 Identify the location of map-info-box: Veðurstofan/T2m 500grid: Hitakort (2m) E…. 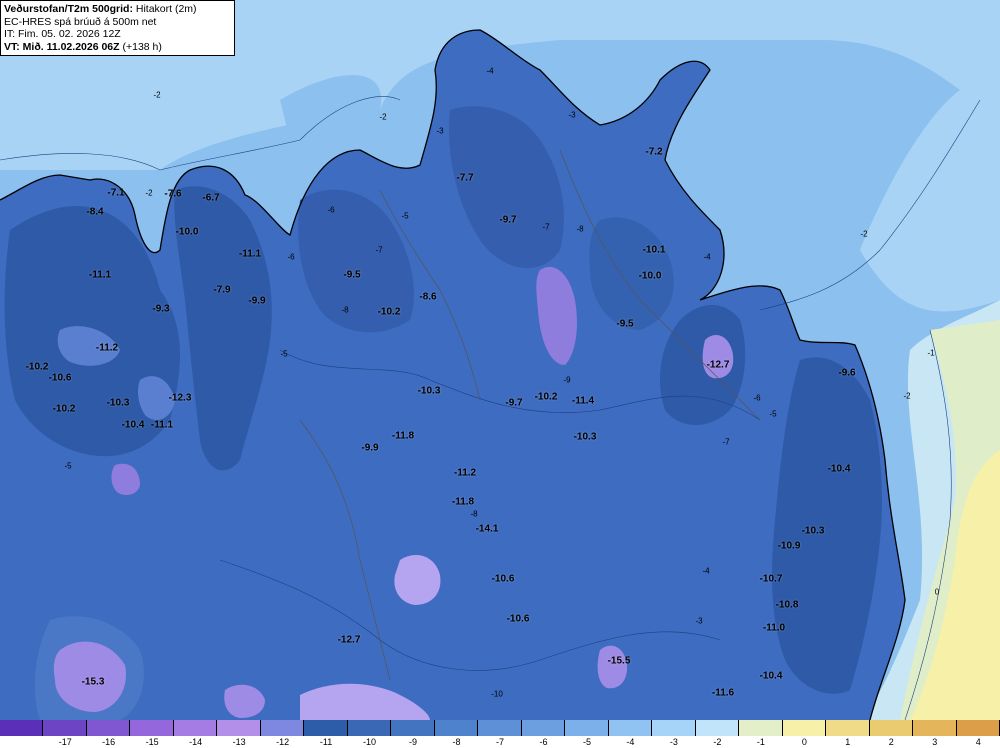
(117, 28).